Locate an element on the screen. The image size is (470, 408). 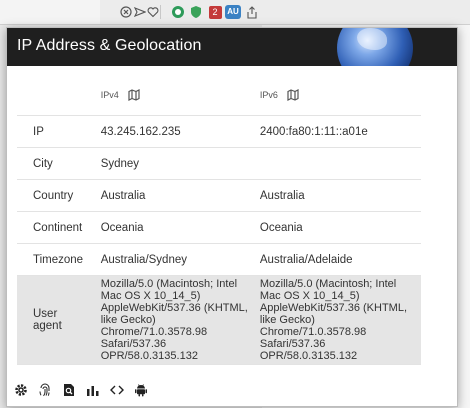
globe-icon is located at coordinates (375, 47).